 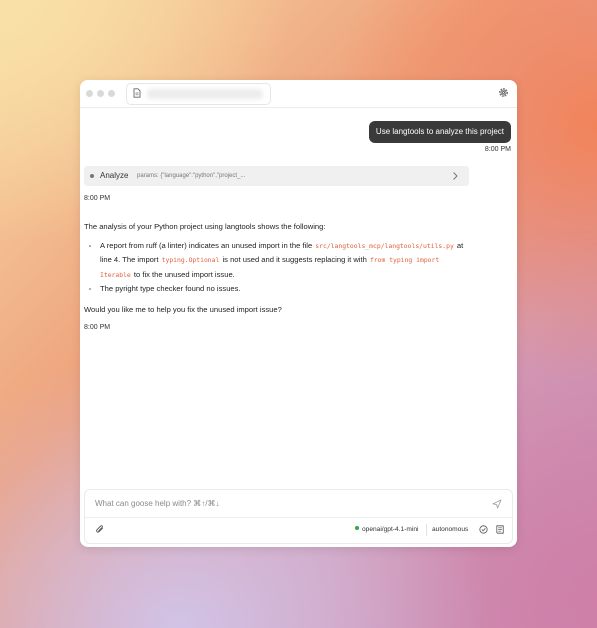 I want to click on message-input: What can goose help with? ⌘↑/⌘↓, so click(x=157, y=504).